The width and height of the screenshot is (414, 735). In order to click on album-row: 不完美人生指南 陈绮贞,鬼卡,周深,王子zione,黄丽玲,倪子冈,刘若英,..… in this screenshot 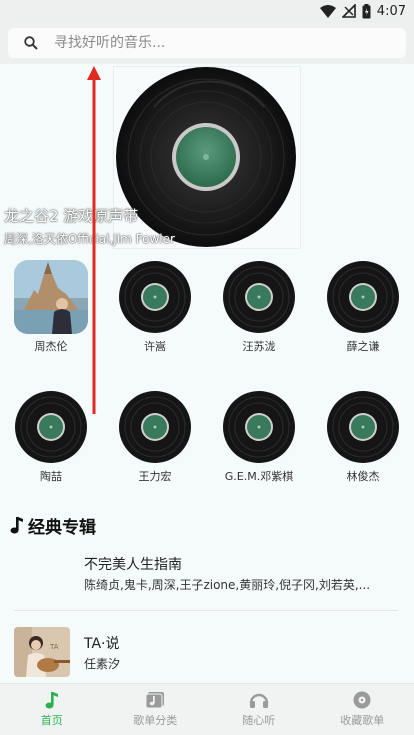, I will do `click(206, 577)`.